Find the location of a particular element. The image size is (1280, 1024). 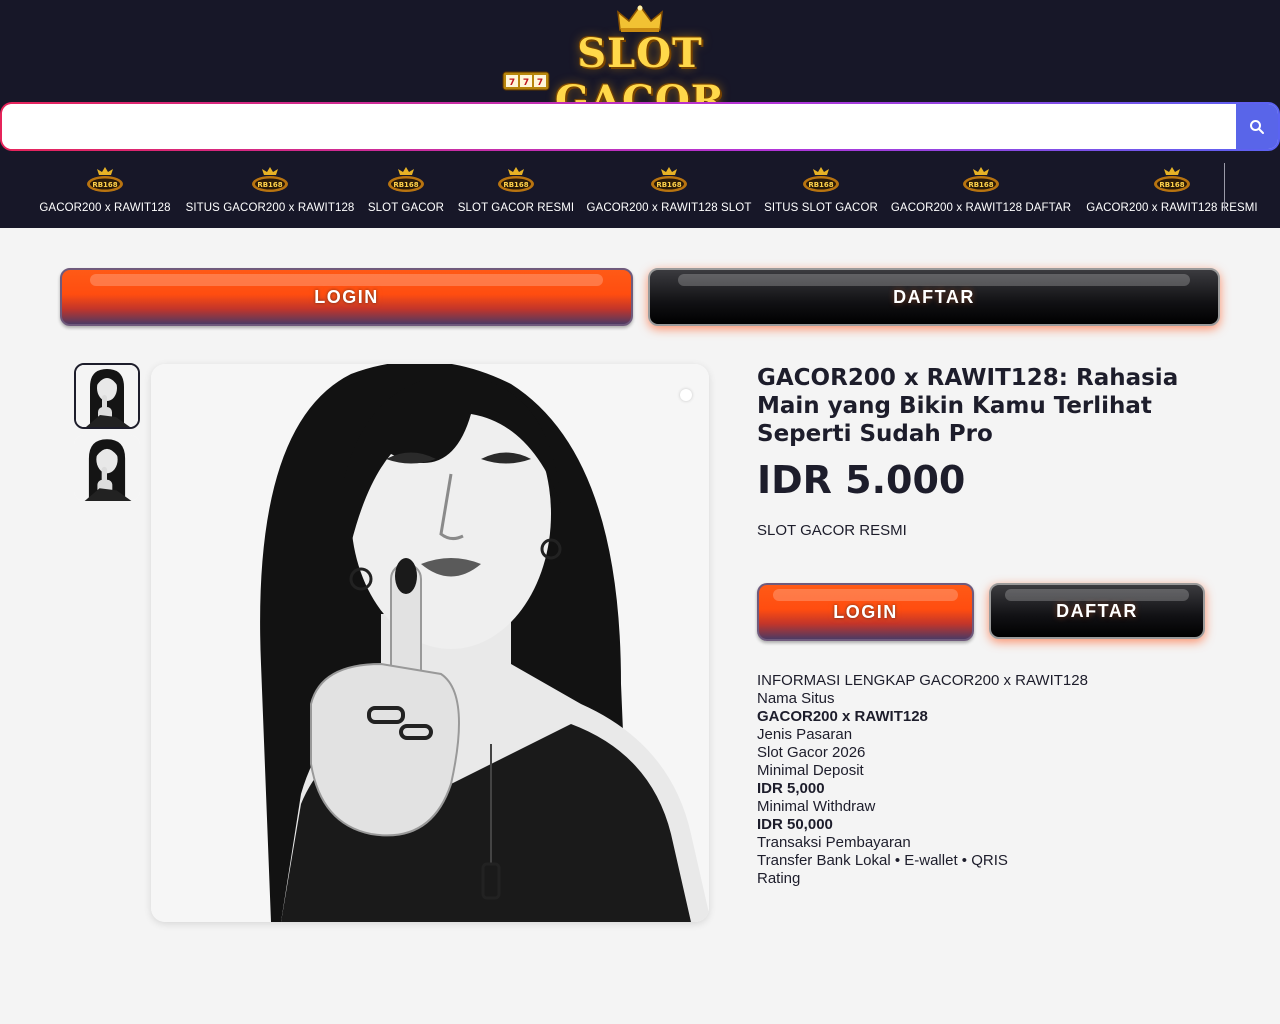

info-payment-label: Transaksi Pembayaran is located at coordinates (834, 842).